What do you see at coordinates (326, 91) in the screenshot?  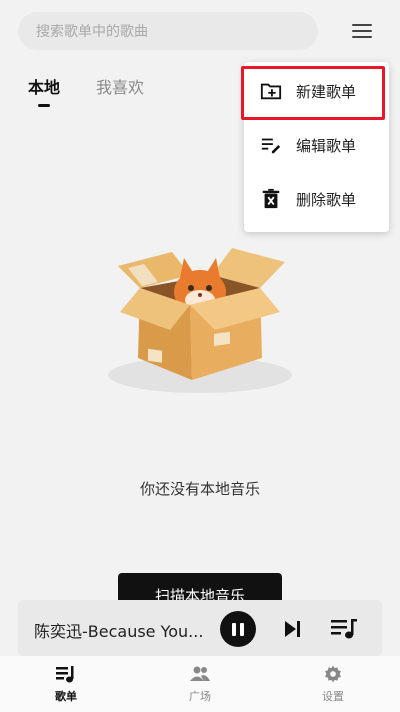 I see `menu-item-label: 新建歌单` at bounding box center [326, 91].